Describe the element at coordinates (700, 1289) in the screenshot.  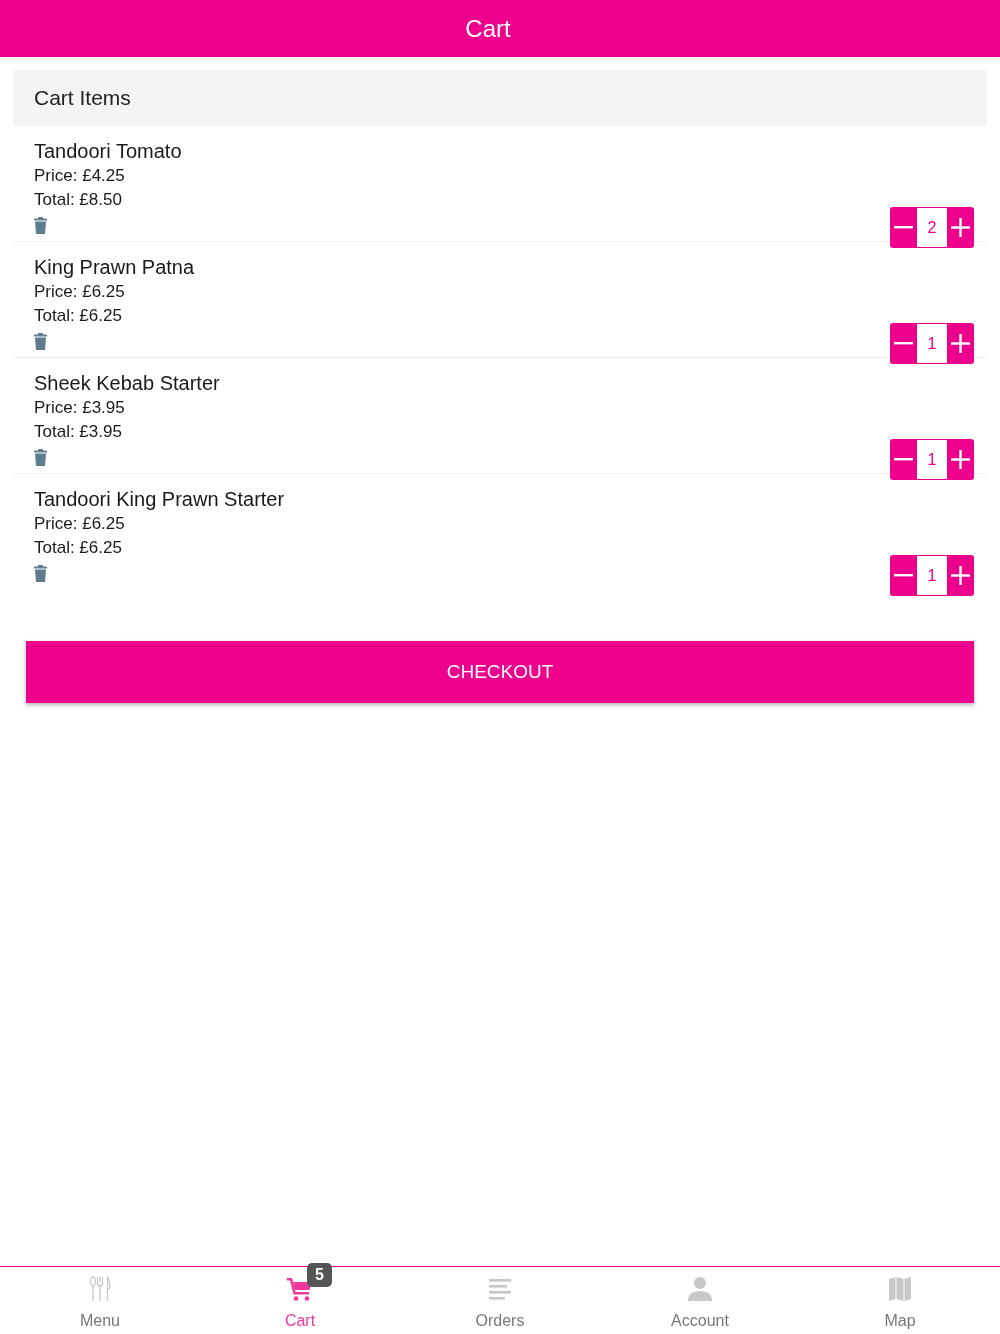
I see `person-icon` at that location.